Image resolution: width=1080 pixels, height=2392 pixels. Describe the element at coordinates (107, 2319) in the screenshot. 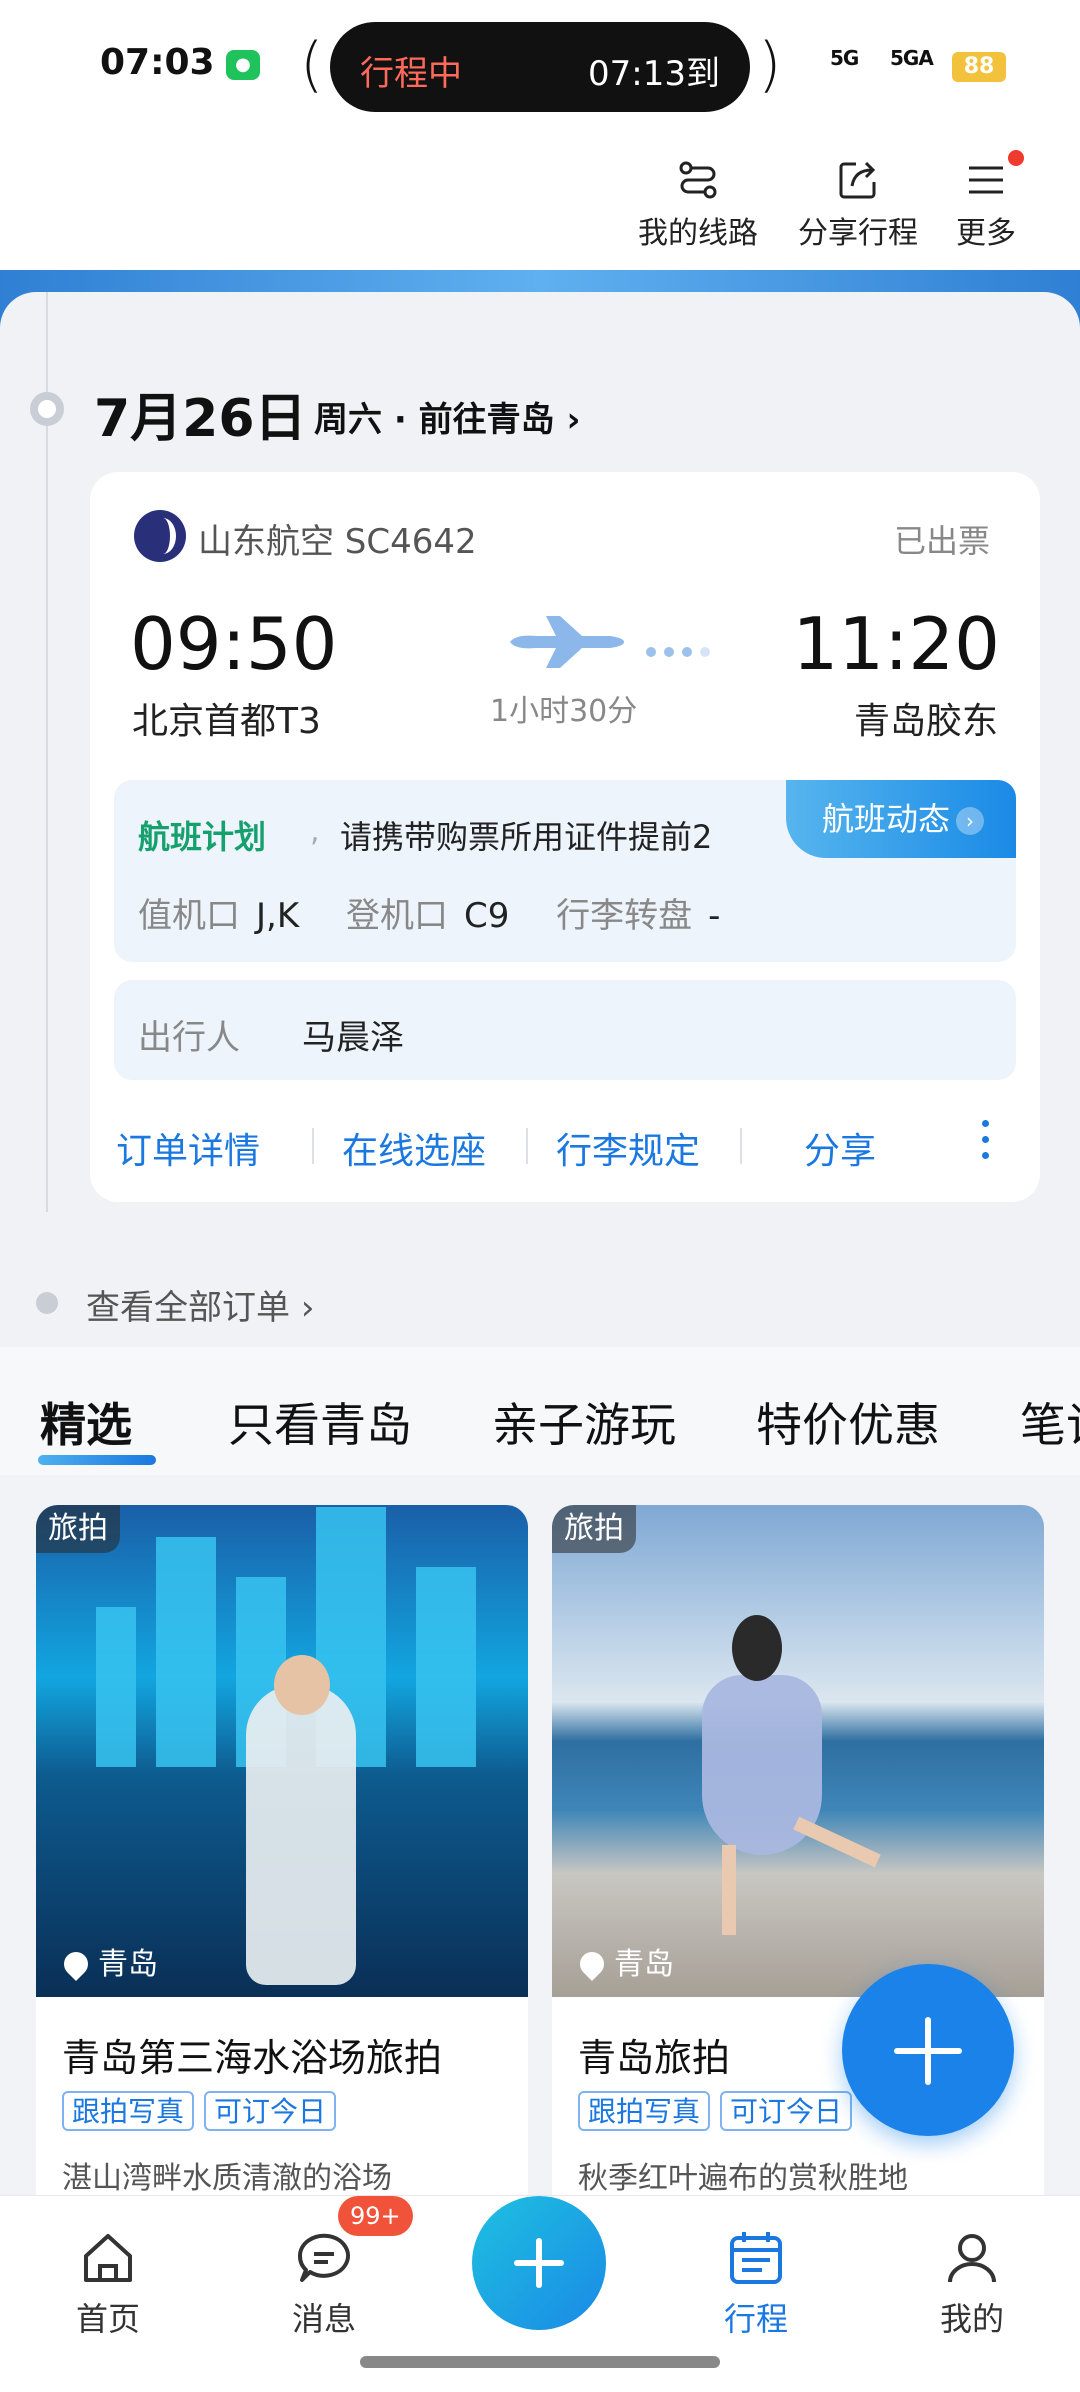

I see `nav-home-label: 首页` at that location.